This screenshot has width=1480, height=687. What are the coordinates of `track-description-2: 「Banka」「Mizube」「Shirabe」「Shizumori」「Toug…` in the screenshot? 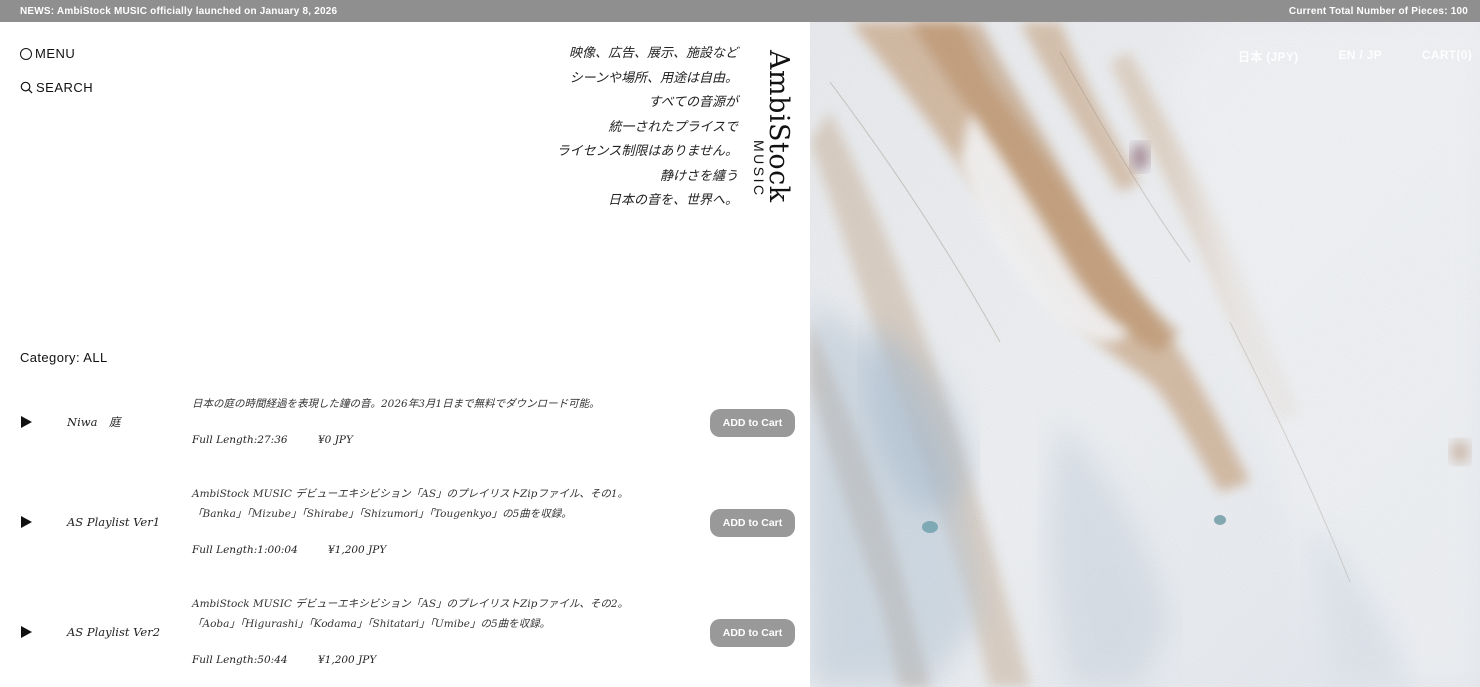 It's located at (382, 514).